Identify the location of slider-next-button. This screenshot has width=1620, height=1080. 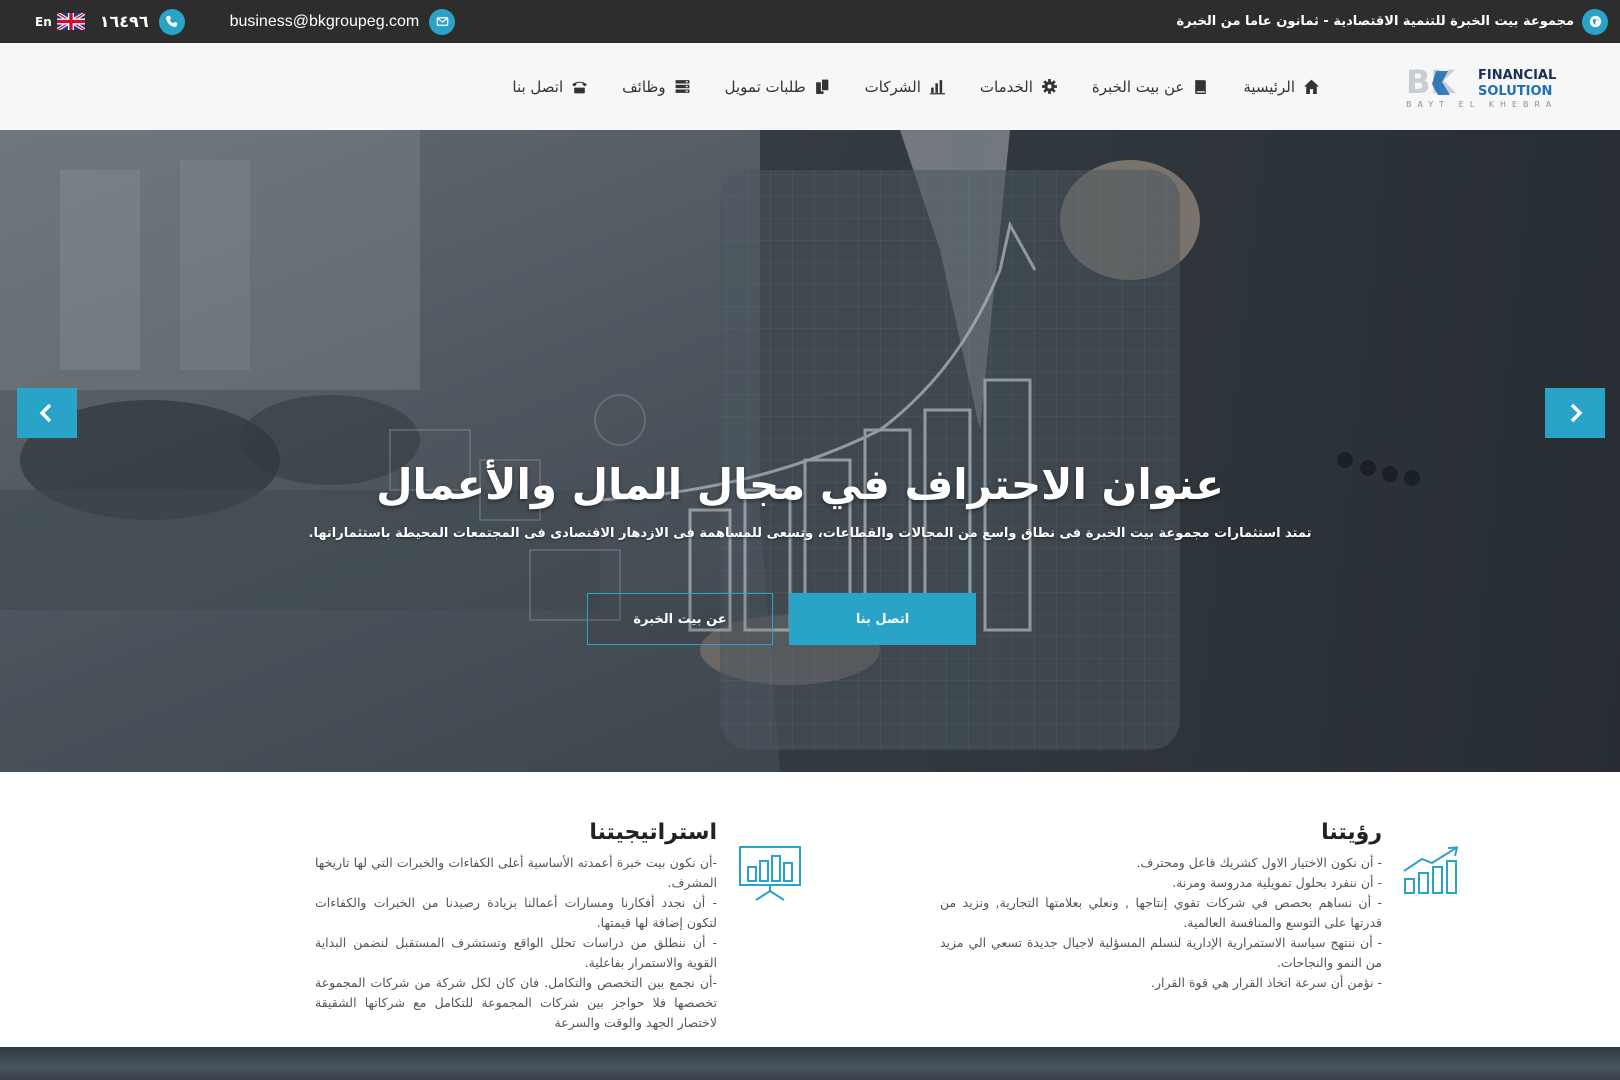
(1575, 413).